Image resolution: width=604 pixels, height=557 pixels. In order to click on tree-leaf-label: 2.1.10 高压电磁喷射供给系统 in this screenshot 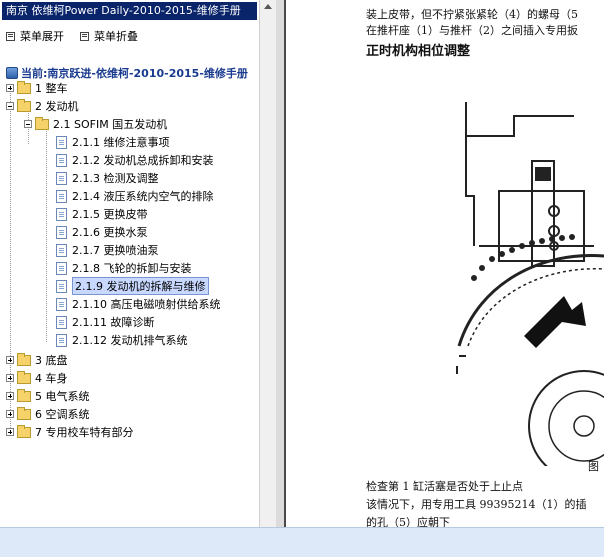, I will do `click(146, 304)`.